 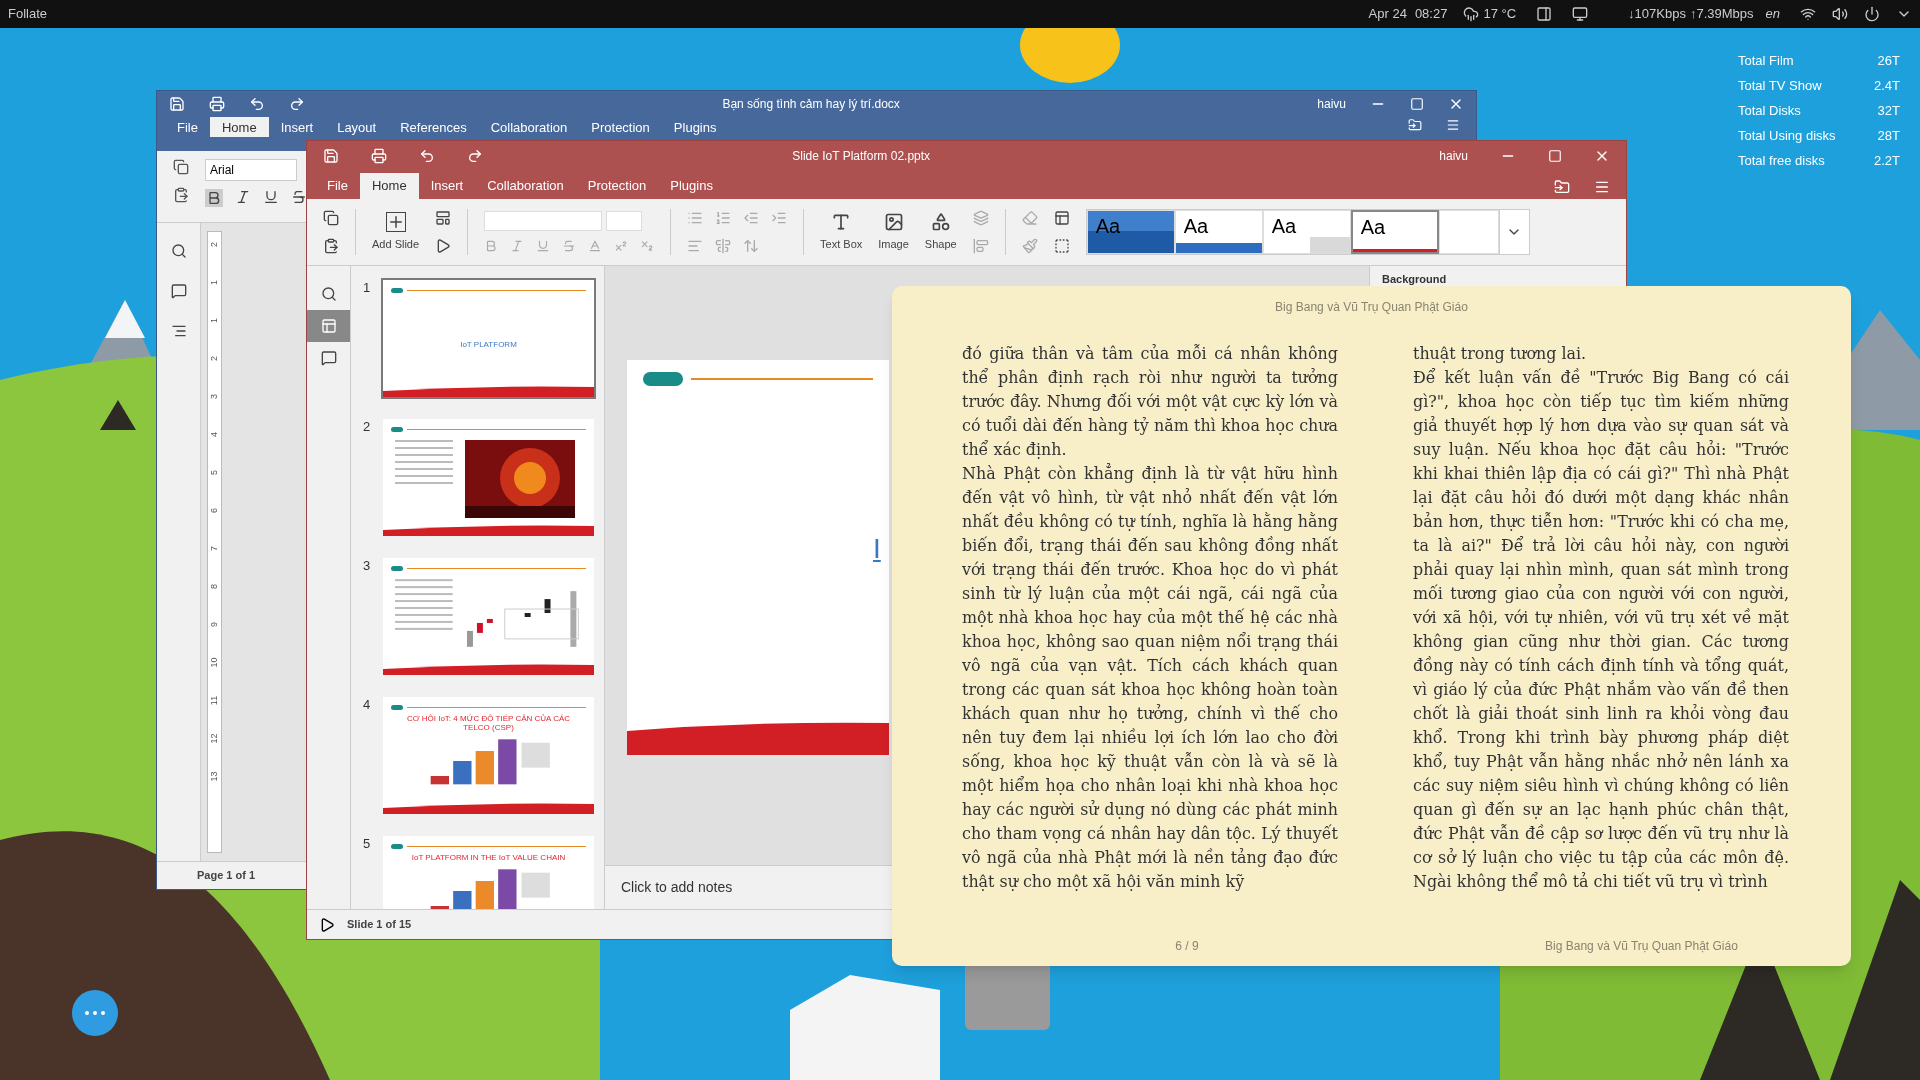 I want to click on stat-value: 32T, so click(x=1888, y=110).